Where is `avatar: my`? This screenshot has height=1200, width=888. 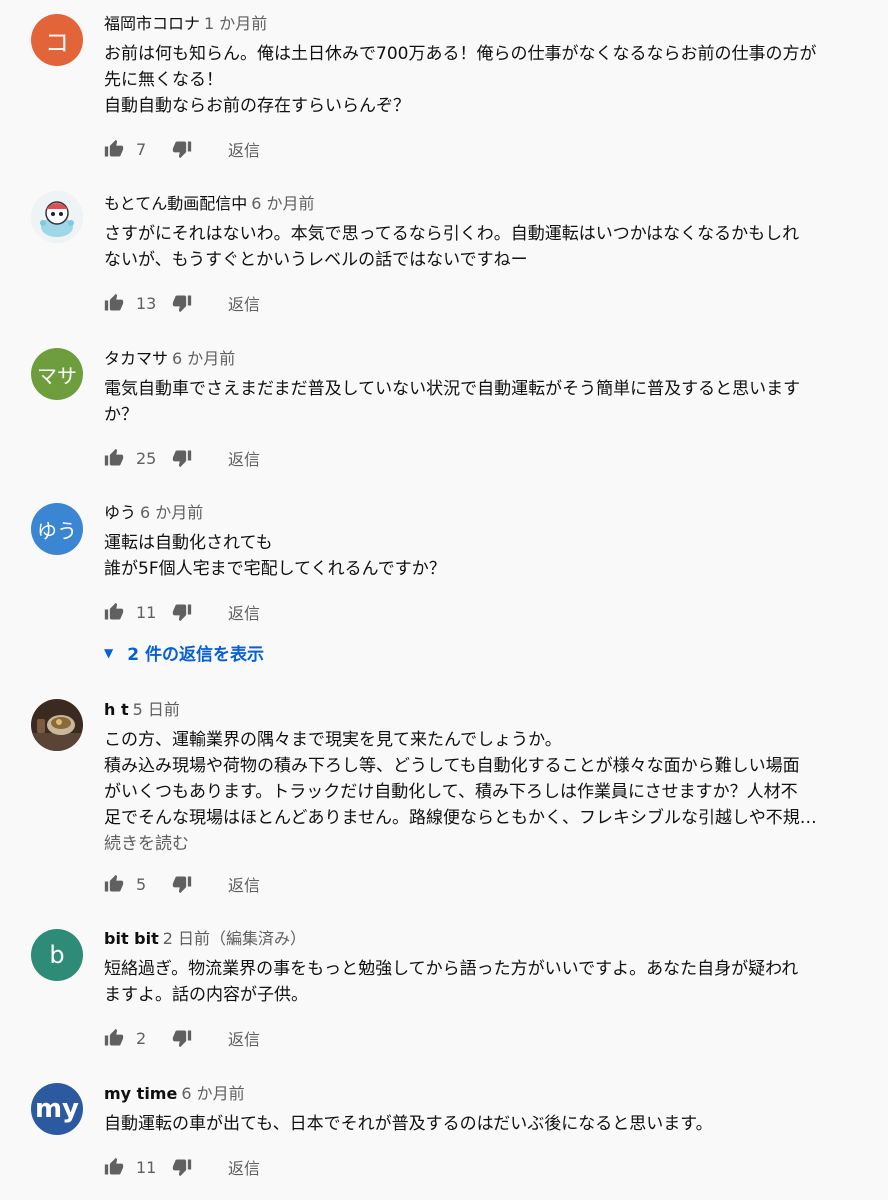
avatar: my is located at coordinates (57, 1109).